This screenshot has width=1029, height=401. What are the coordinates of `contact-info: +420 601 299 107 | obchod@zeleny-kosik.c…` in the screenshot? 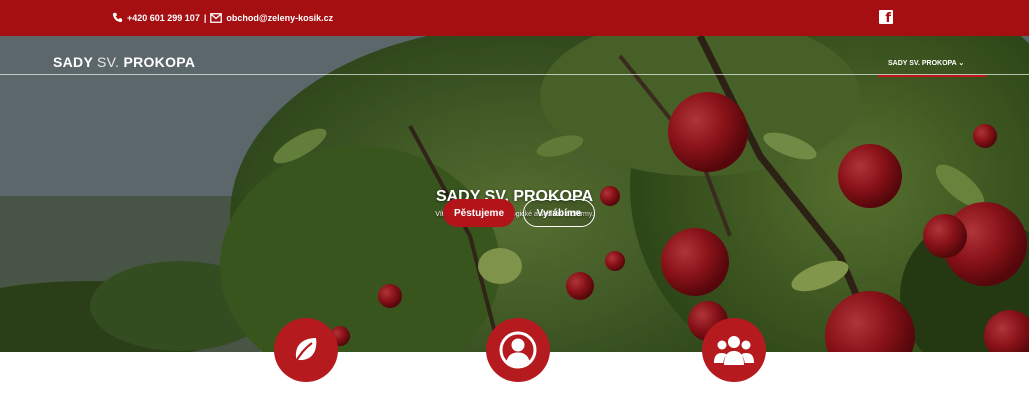 It's located at (222, 17).